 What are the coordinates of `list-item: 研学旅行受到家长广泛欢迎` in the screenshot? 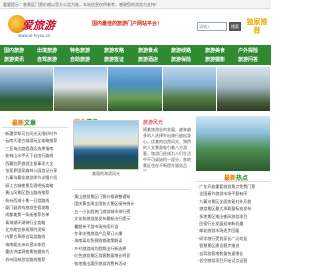 It's located at (233, 238).